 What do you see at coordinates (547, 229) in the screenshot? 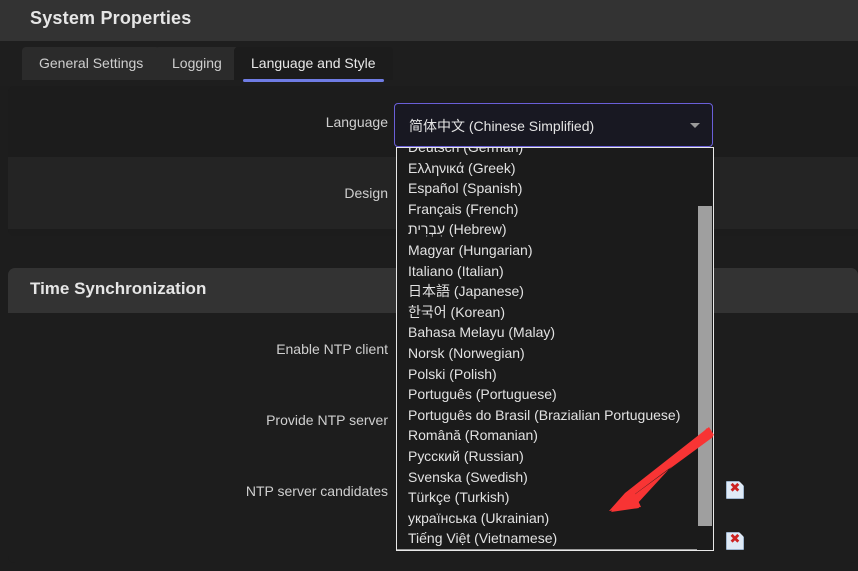
I see `language-option: עִבְרִית (Hebrew)` at bounding box center [547, 229].